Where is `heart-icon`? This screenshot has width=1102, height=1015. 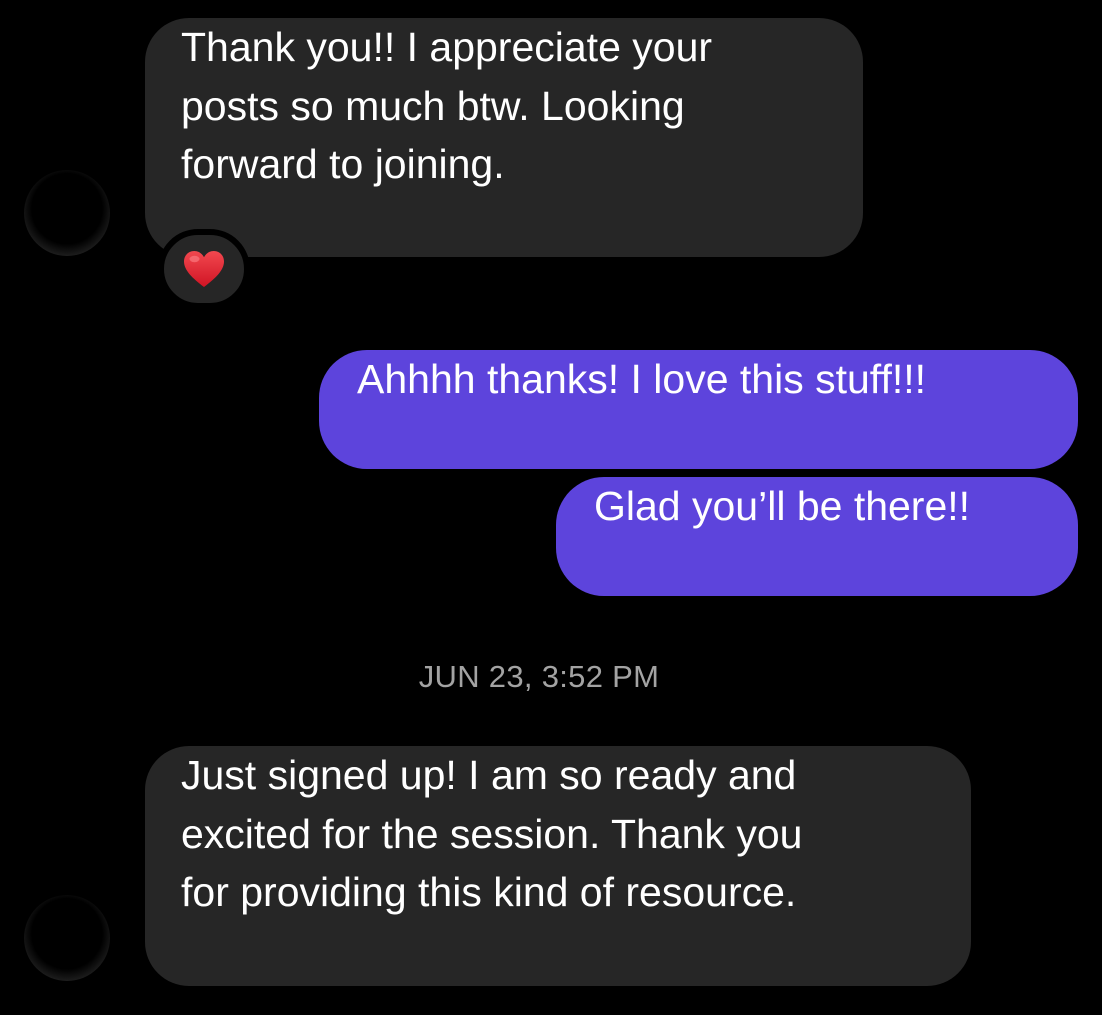
heart-icon is located at coordinates (204, 269).